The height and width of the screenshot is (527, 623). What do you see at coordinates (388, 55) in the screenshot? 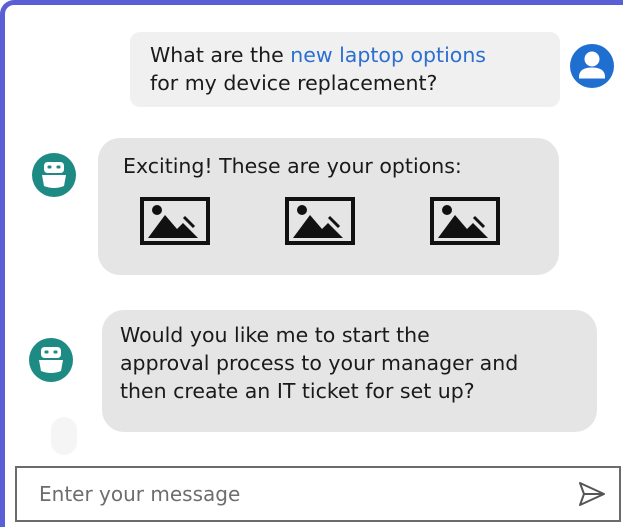
I see `new-laptop-options-link: new laptop options` at bounding box center [388, 55].